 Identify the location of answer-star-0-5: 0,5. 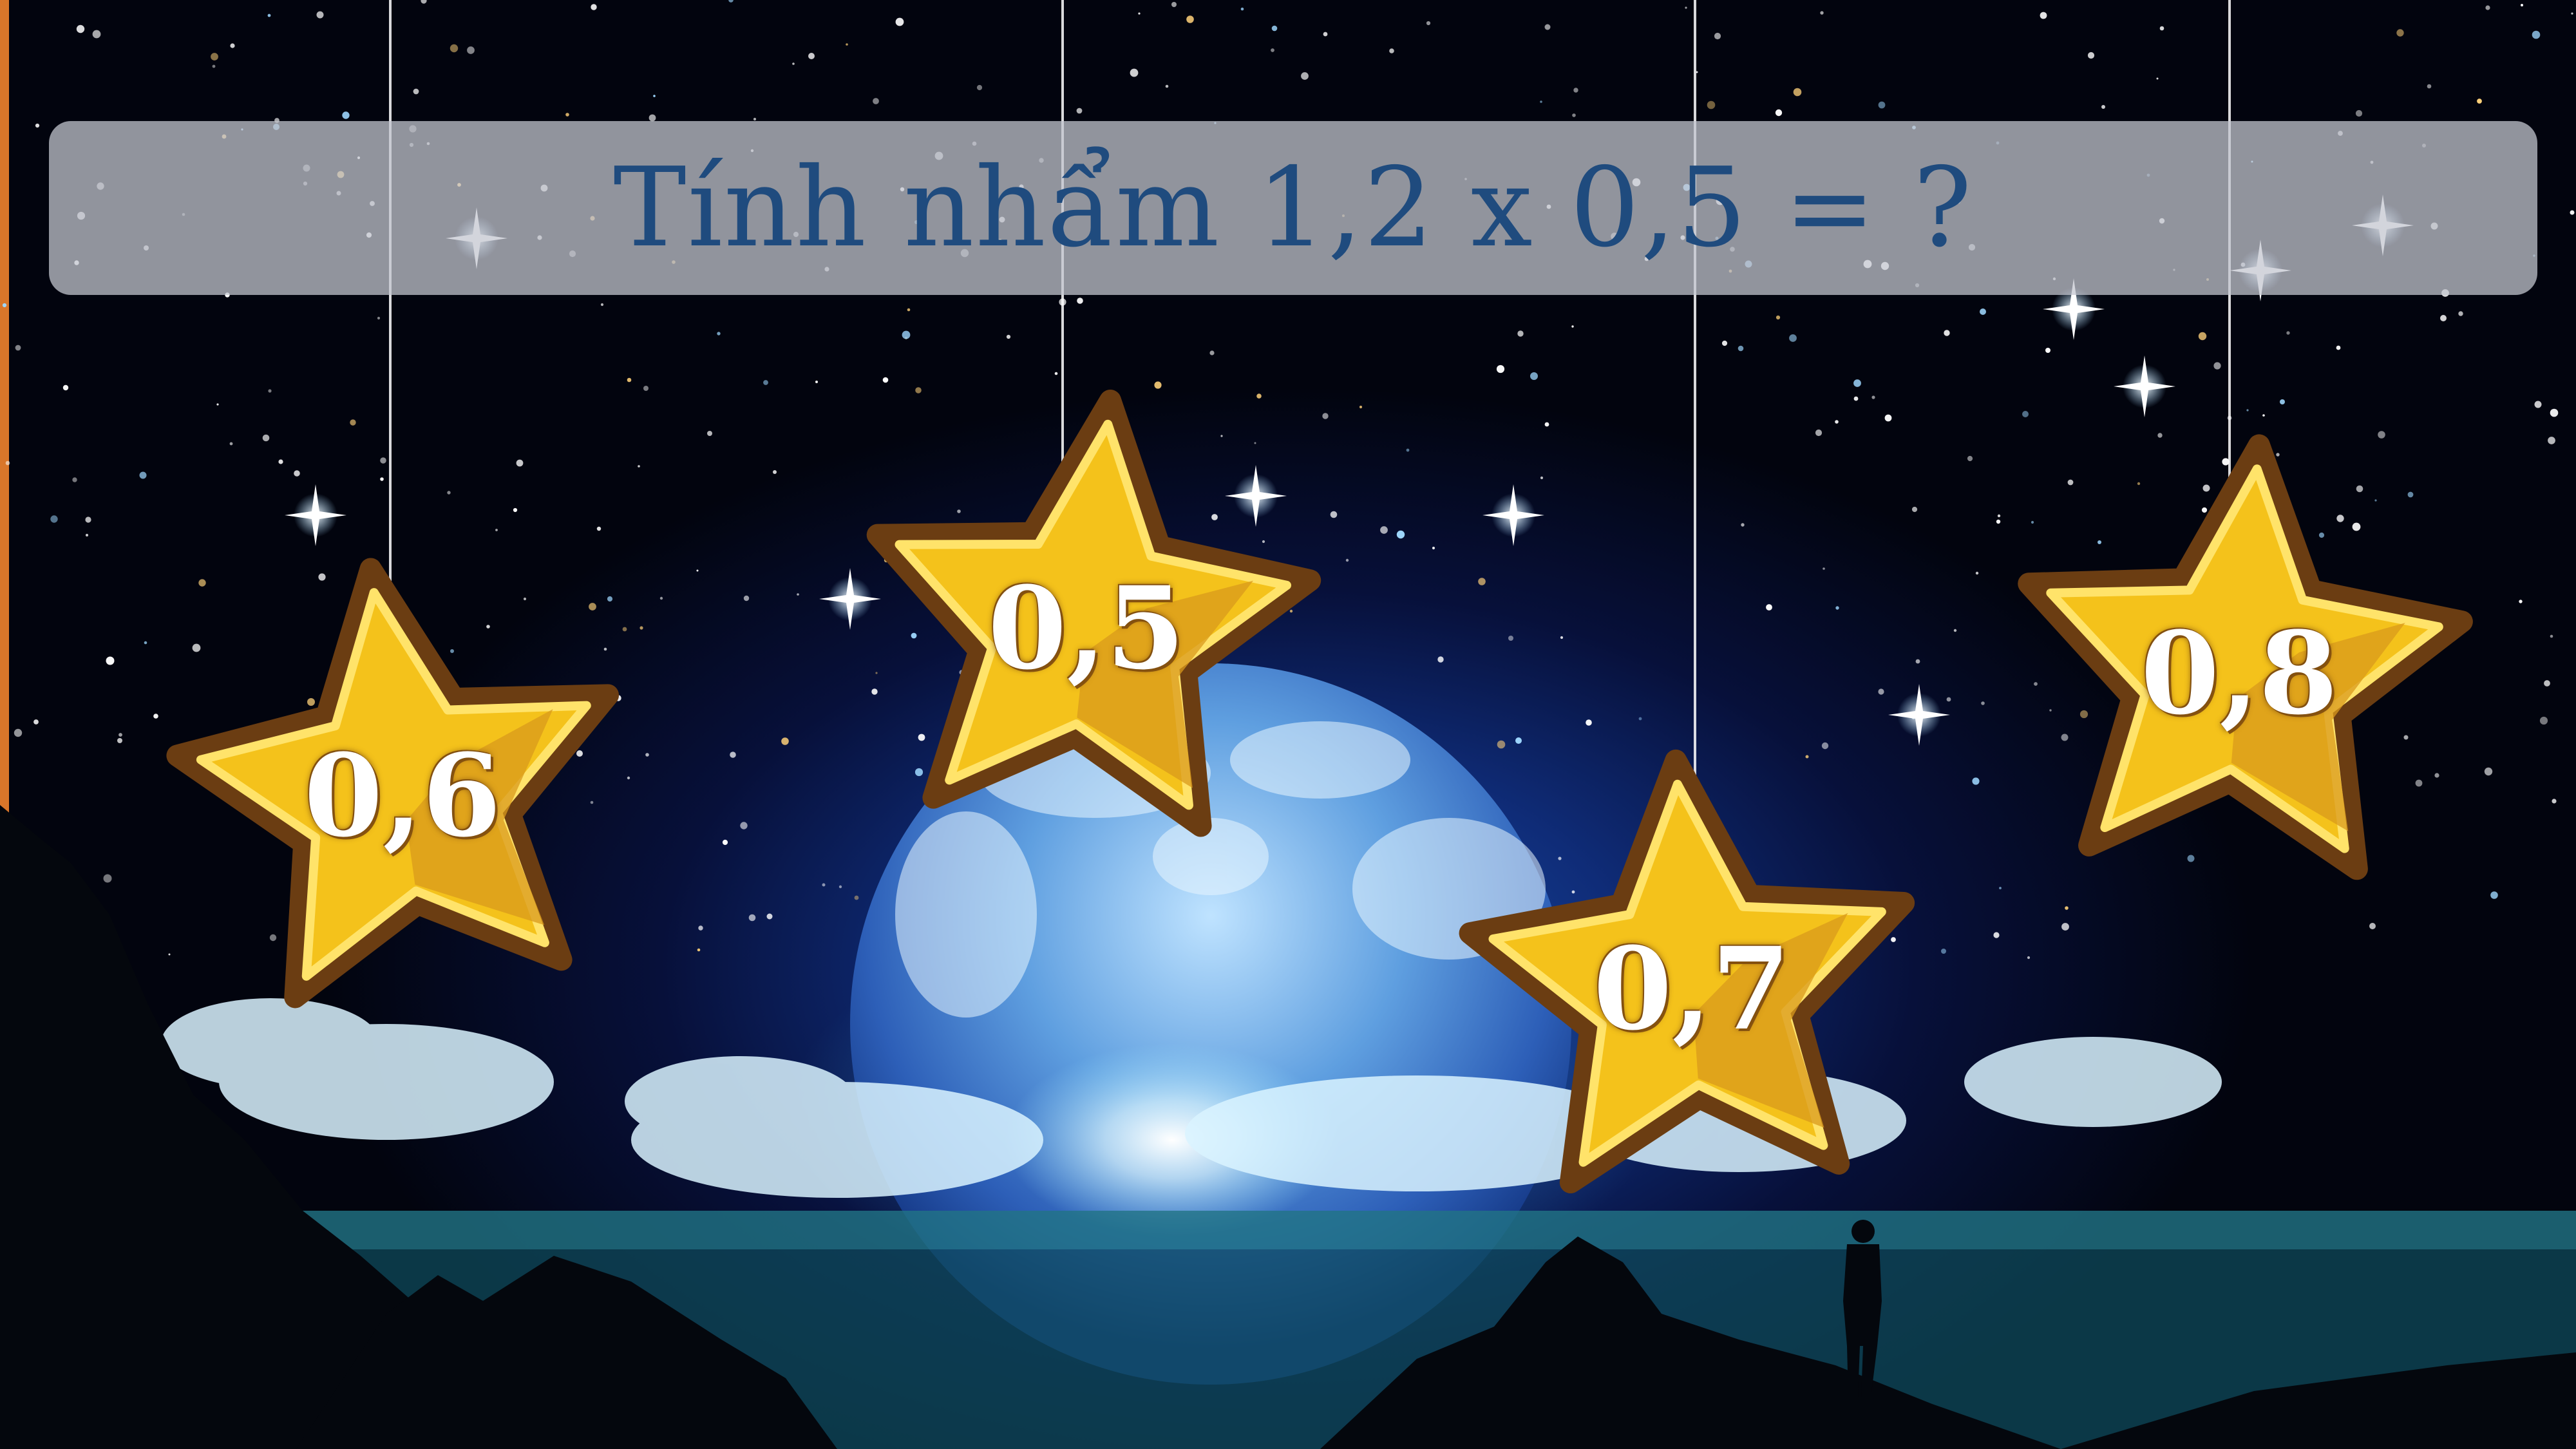
(1086, 628).